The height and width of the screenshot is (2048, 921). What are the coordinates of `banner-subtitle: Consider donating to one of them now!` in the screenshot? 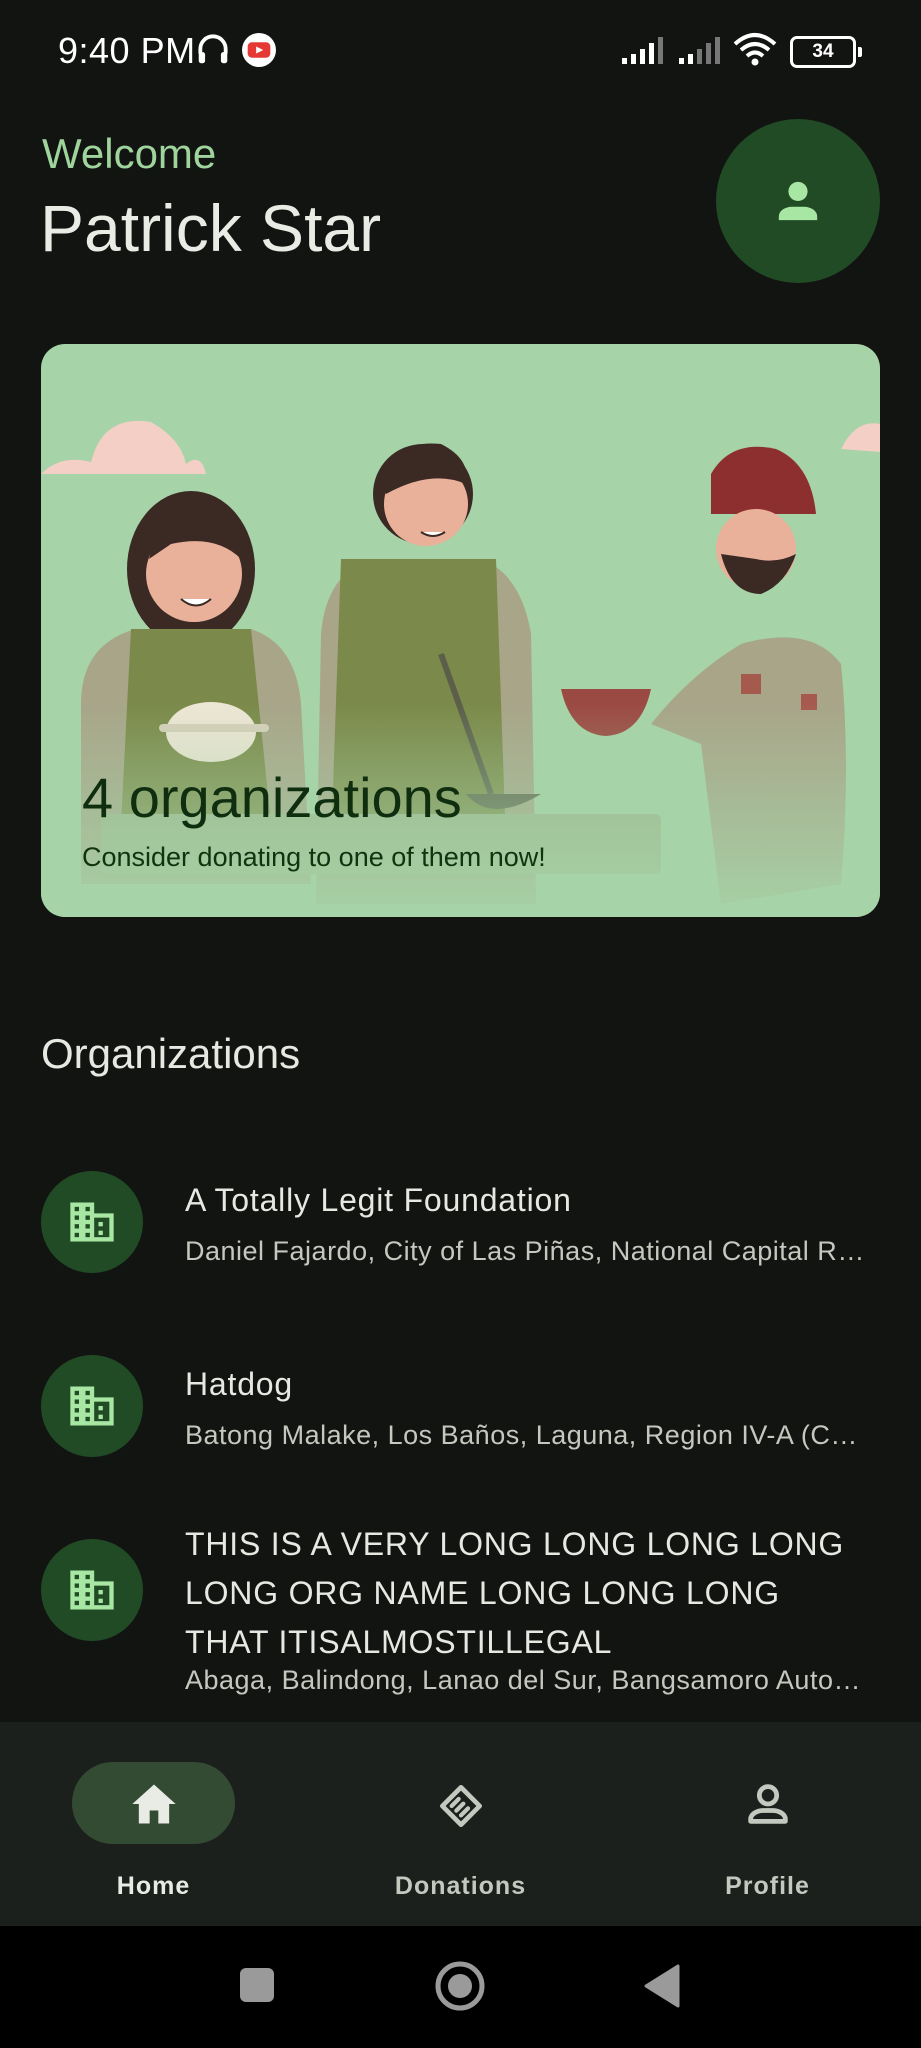 It's located at (314, 857).